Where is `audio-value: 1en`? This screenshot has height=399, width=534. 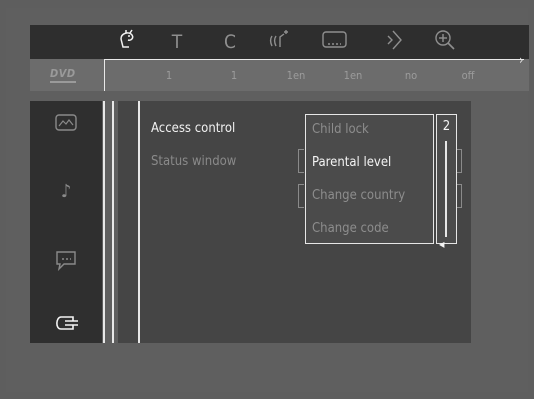
audio-value: 1en is located at coordinates (296, 75).